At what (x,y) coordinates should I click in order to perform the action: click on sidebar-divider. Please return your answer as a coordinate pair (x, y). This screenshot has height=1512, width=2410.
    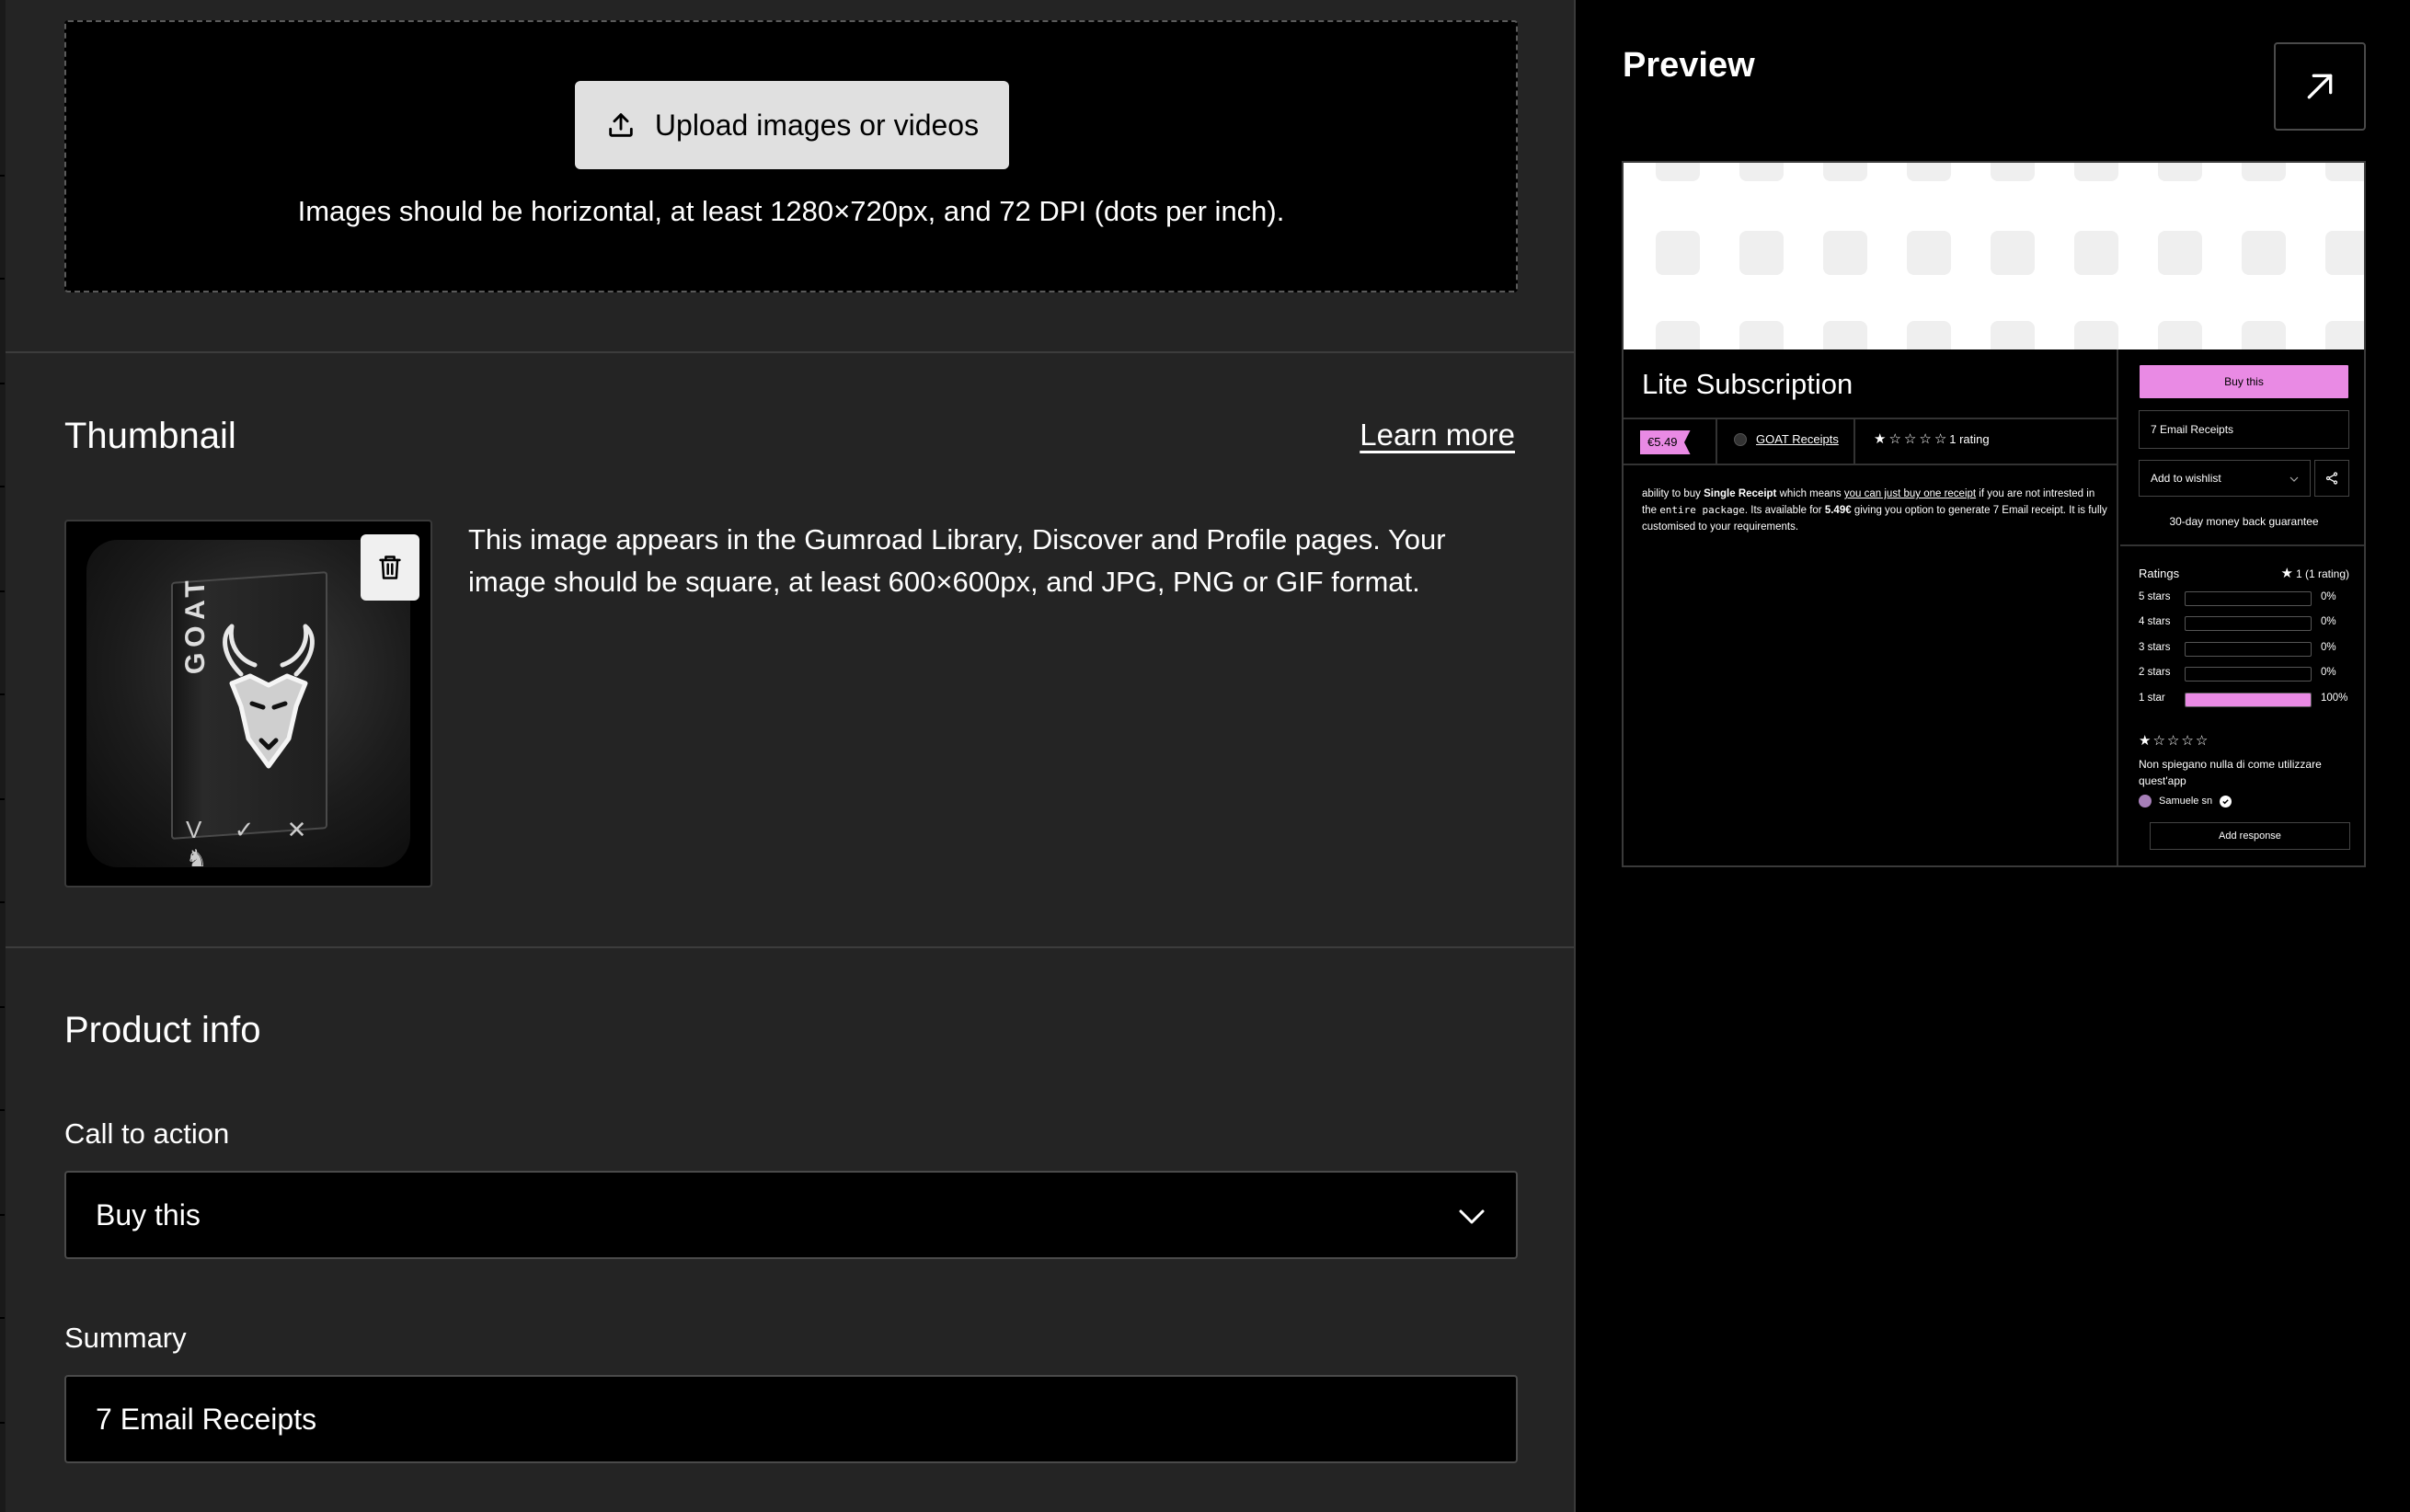
    Looking at the image, I should click on (2242, 545).